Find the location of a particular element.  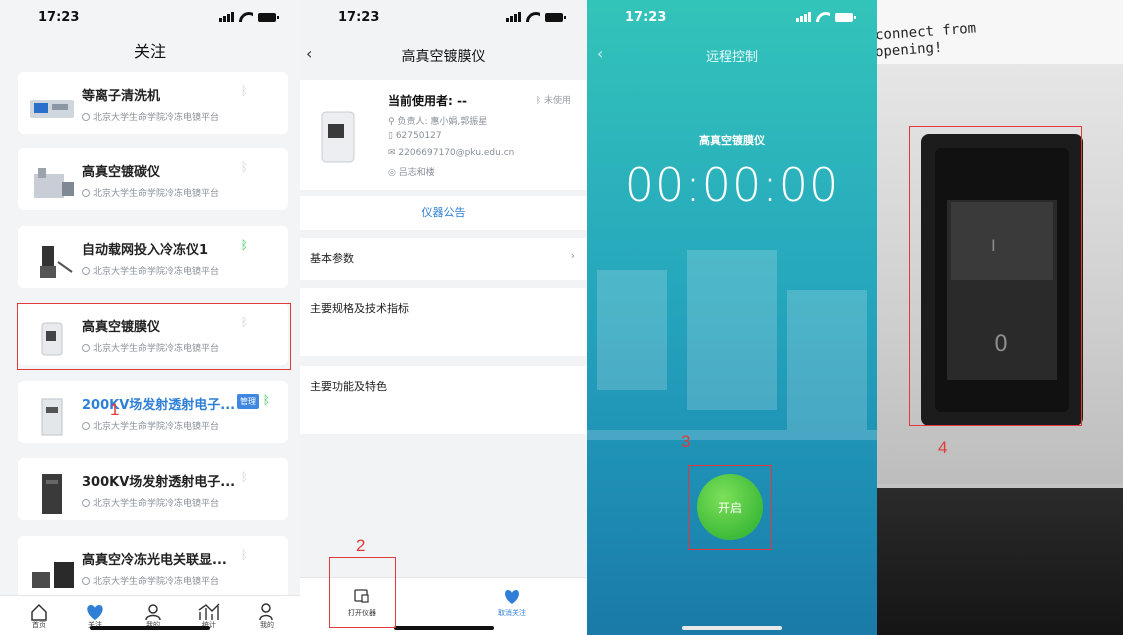

profile-icon is located at coordinates (266, 612).